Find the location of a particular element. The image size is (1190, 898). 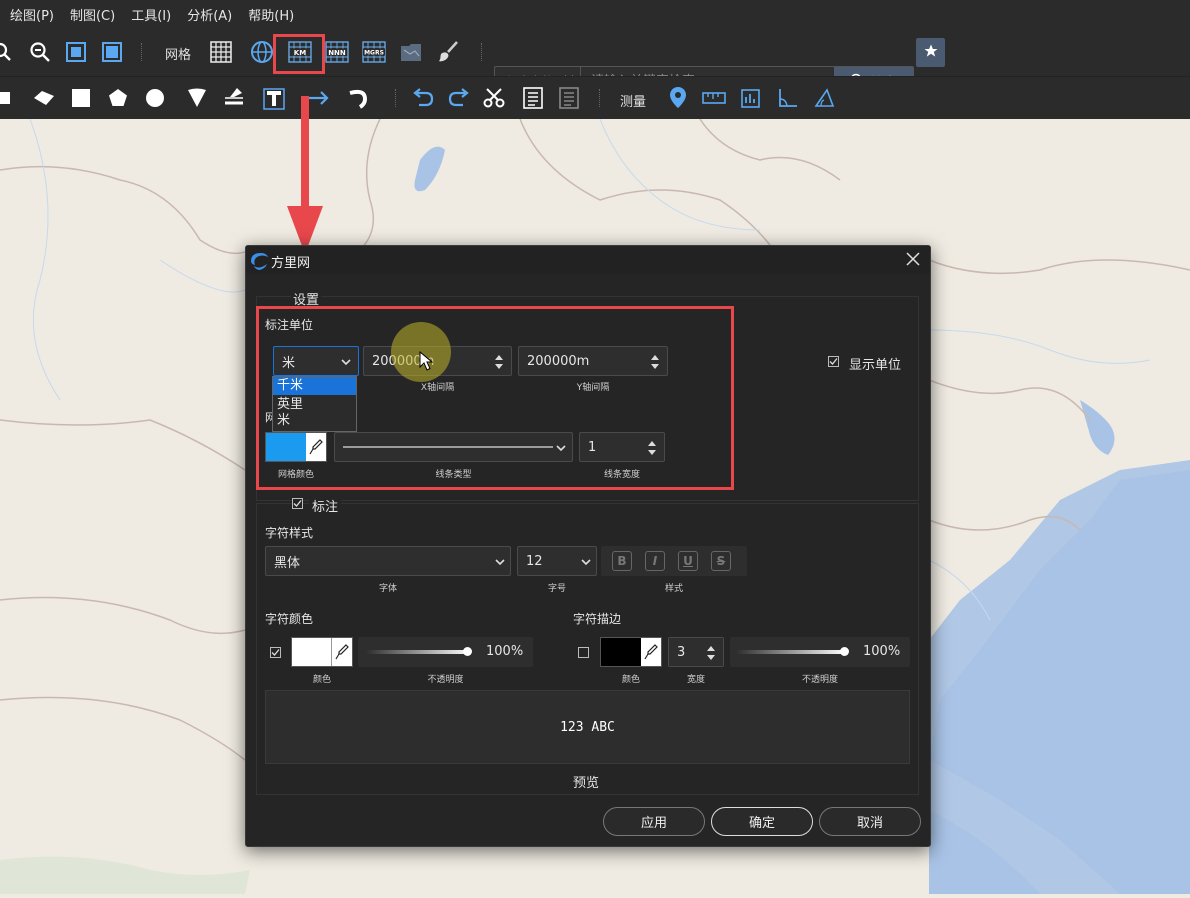

polyline-icon is located at coordinates (44, 98).